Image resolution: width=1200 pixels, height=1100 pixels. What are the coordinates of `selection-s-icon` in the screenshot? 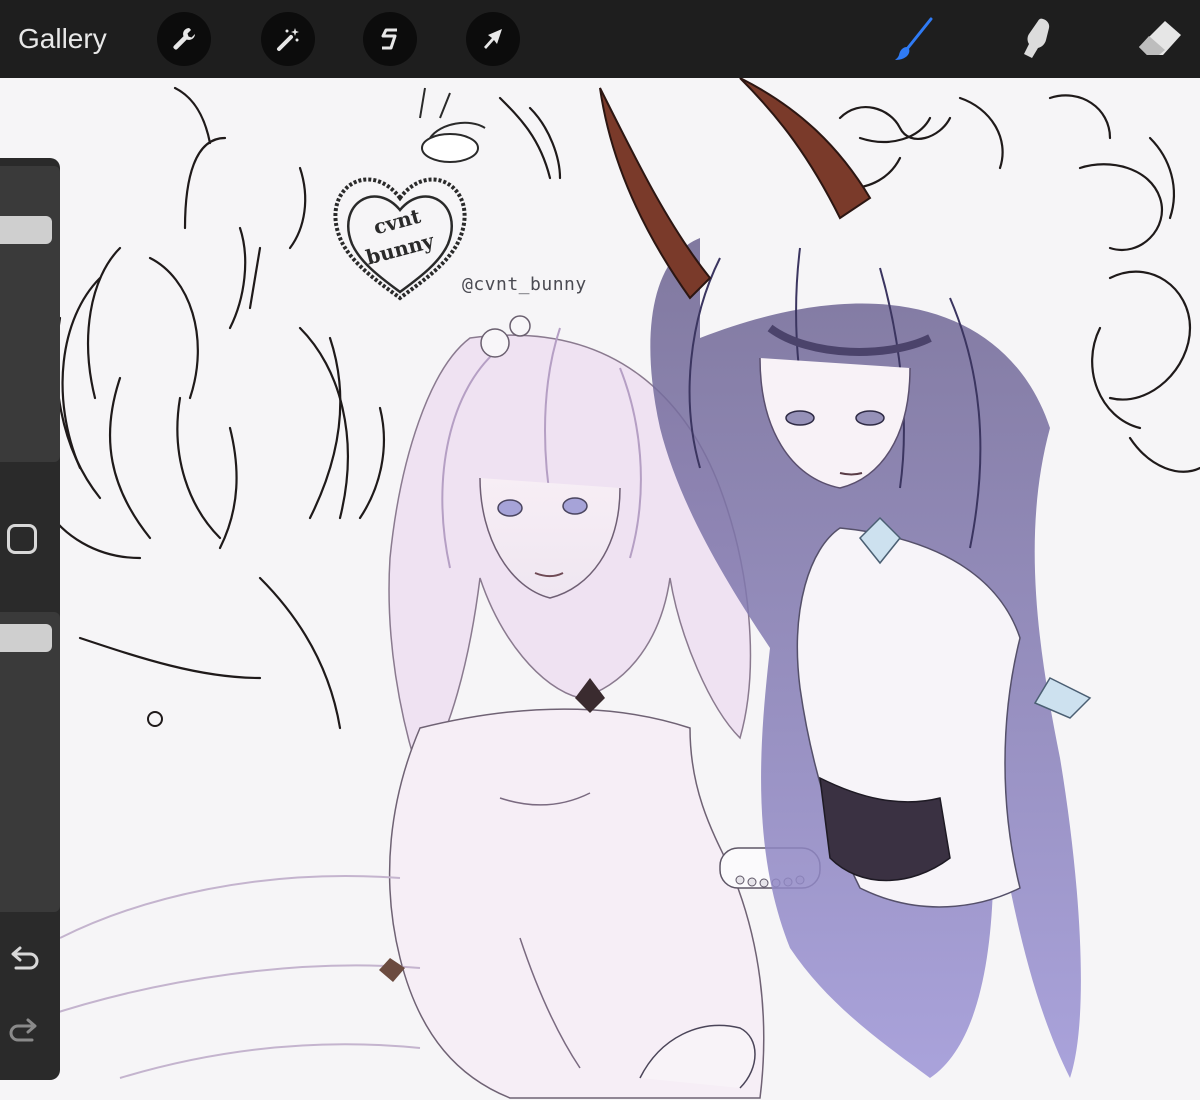 It's located at (389, 39).